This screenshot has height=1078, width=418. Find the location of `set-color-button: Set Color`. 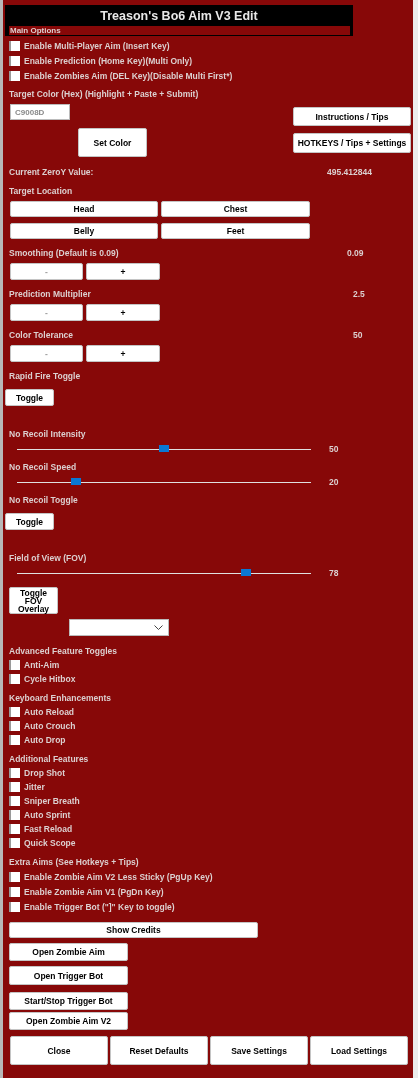

set-color-button: Set Color is located at coordinates (112, 142).